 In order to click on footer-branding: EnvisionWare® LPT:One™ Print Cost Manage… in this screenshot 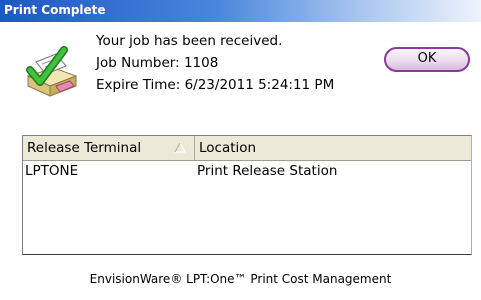, I will do `click(240, 279)`.